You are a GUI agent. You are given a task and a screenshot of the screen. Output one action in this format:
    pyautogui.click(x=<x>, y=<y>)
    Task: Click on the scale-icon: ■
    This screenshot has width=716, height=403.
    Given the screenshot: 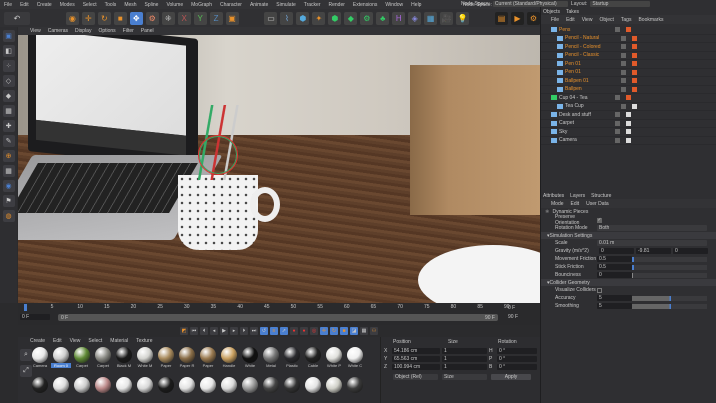 What is the action you would take?
    pyautogui.click(x=120, y=18)
    